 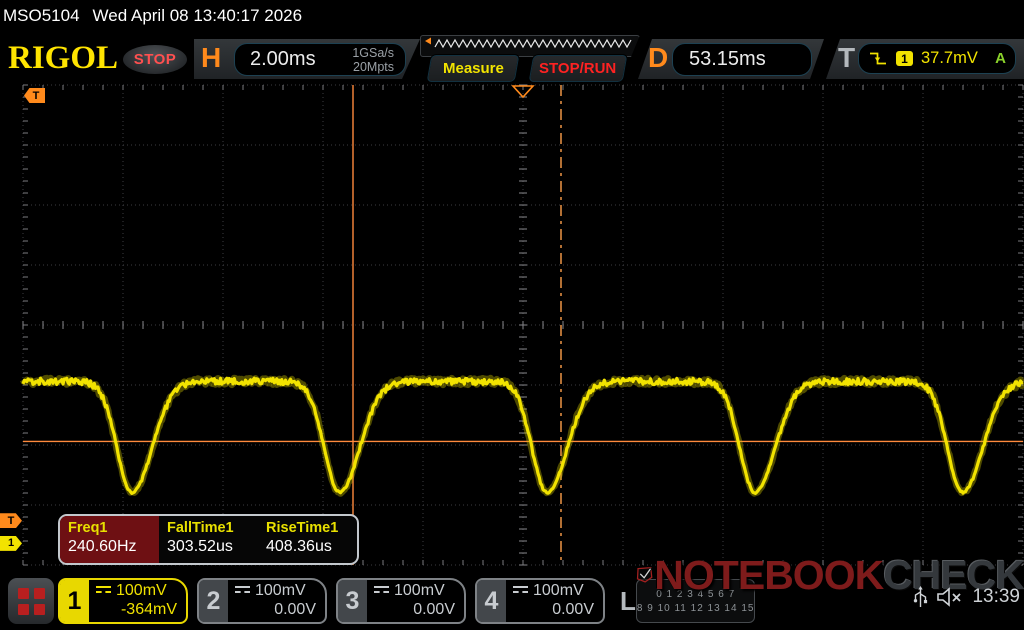 What do you see at coordinates (299, 546) in the screenshot?
I see `measurement-value: 408.36us` at bounding box center [299, 546].